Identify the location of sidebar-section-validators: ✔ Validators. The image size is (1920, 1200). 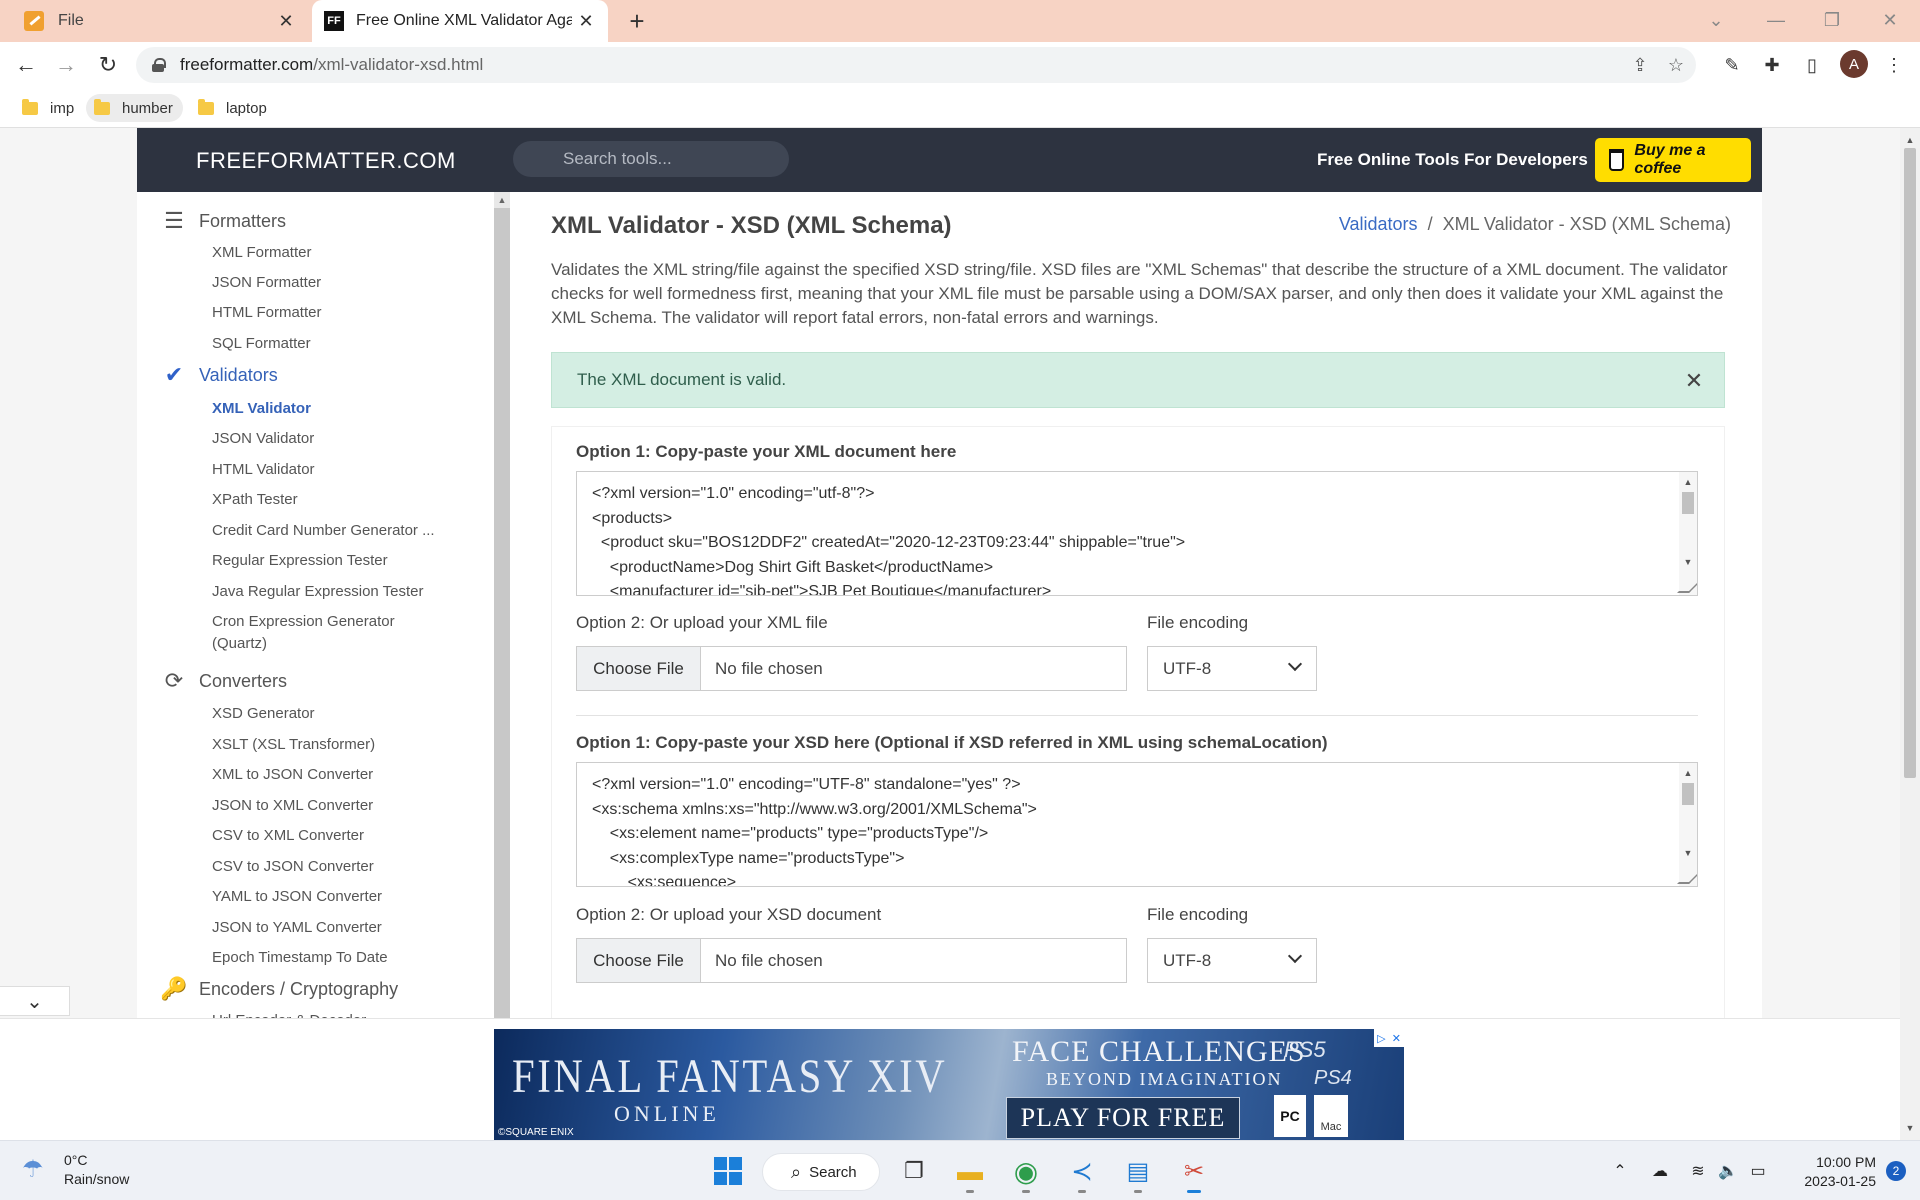
(219, 375).